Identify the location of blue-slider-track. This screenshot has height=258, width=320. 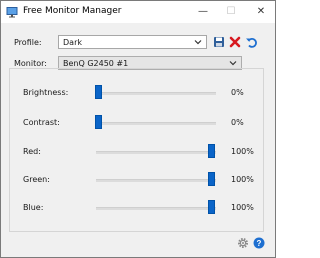
(156, 208).